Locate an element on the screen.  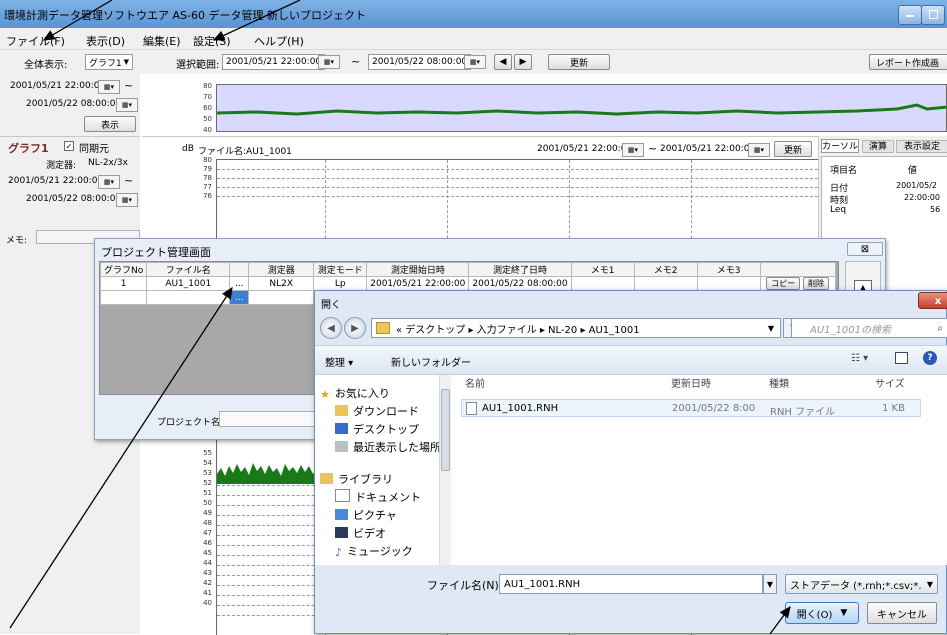
nav-documents: ドキュメント is located at coordinates (378, 497).